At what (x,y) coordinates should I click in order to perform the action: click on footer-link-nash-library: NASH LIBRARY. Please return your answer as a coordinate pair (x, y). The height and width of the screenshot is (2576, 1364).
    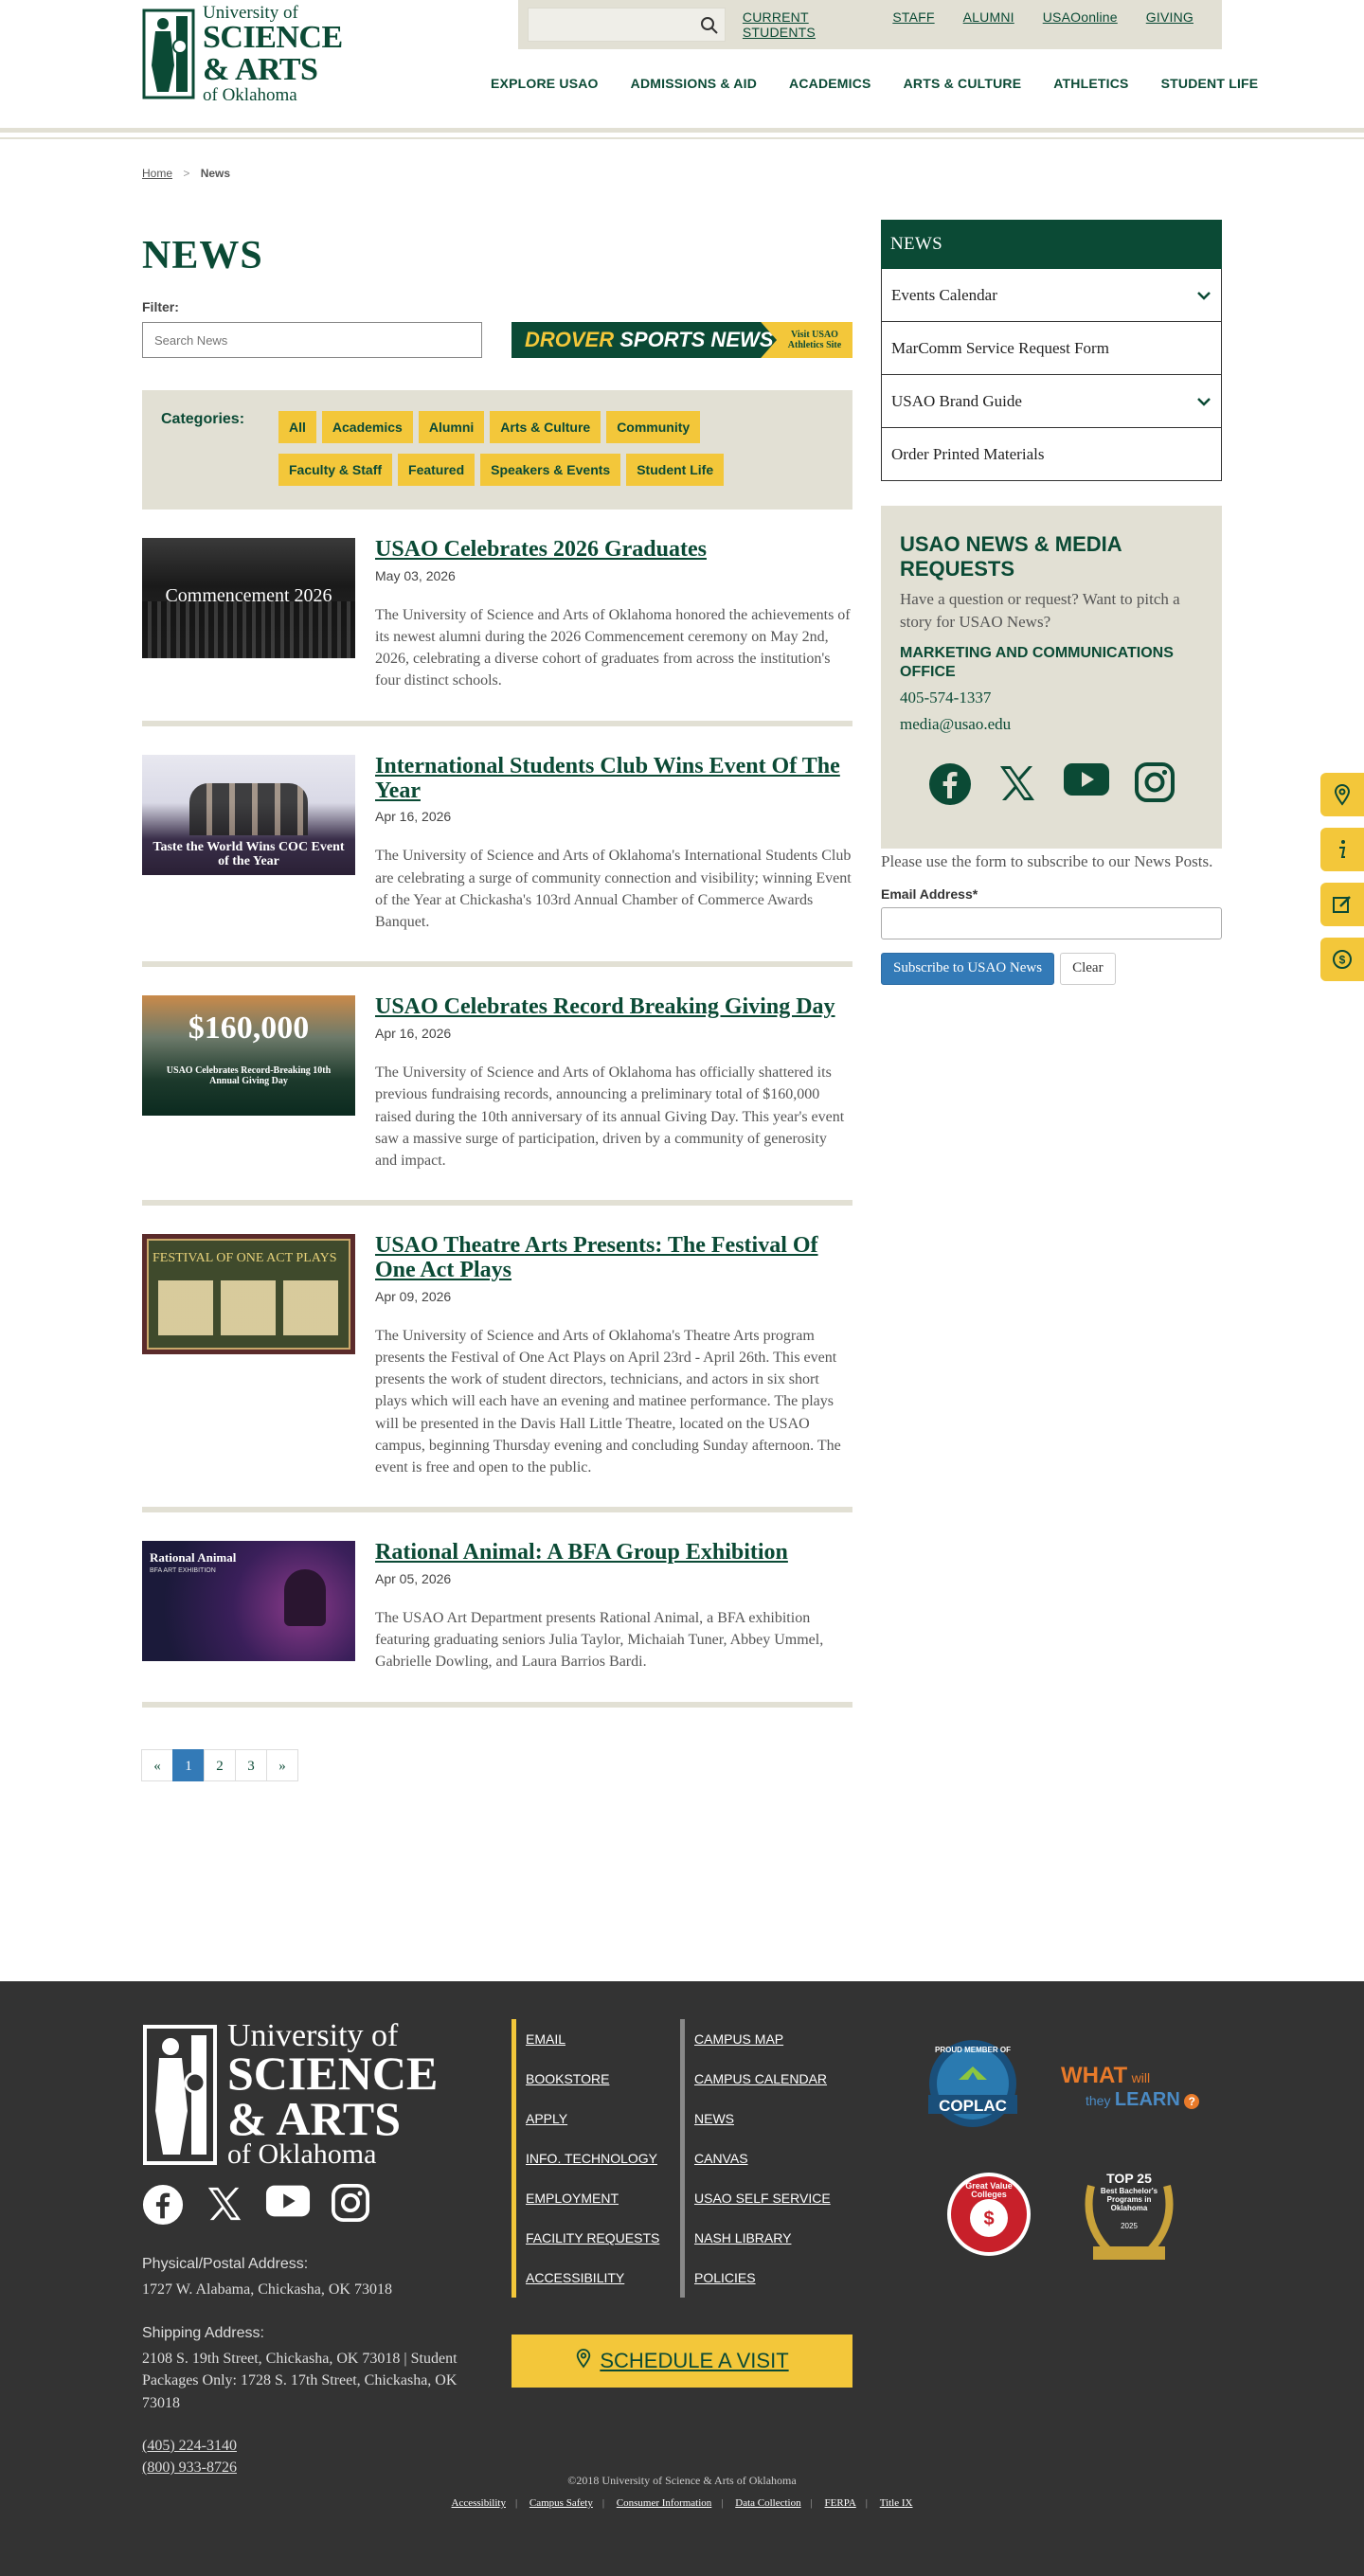
    Looking at the image, I should click on (762, 2238).